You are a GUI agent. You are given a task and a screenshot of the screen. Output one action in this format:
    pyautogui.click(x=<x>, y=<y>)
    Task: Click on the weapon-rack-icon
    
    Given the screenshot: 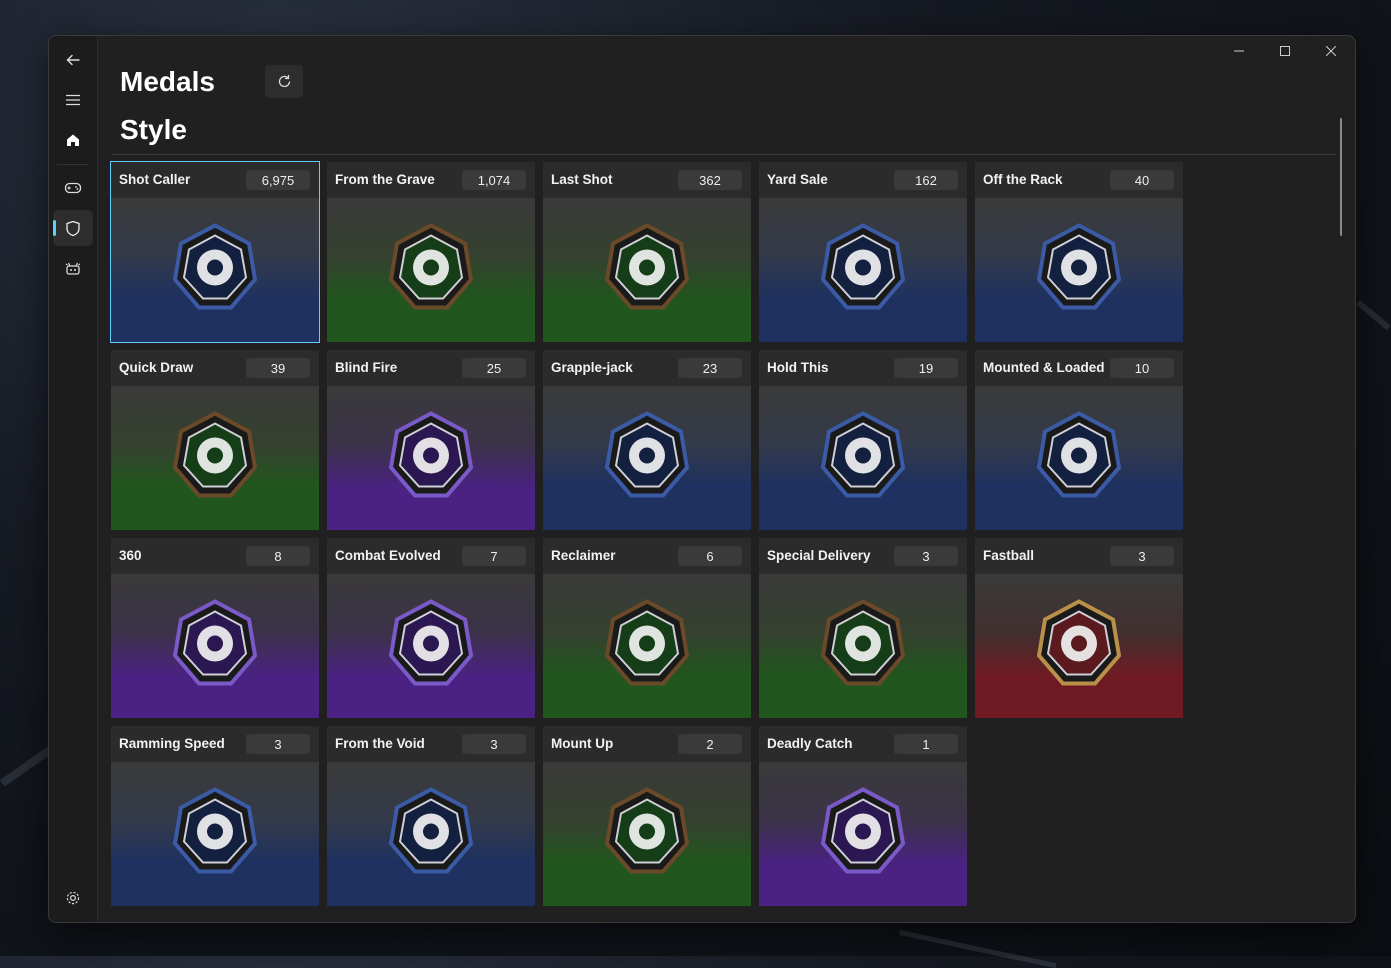 What is the action you would take?
    pyautogui.click(x=1079, y=270)
    